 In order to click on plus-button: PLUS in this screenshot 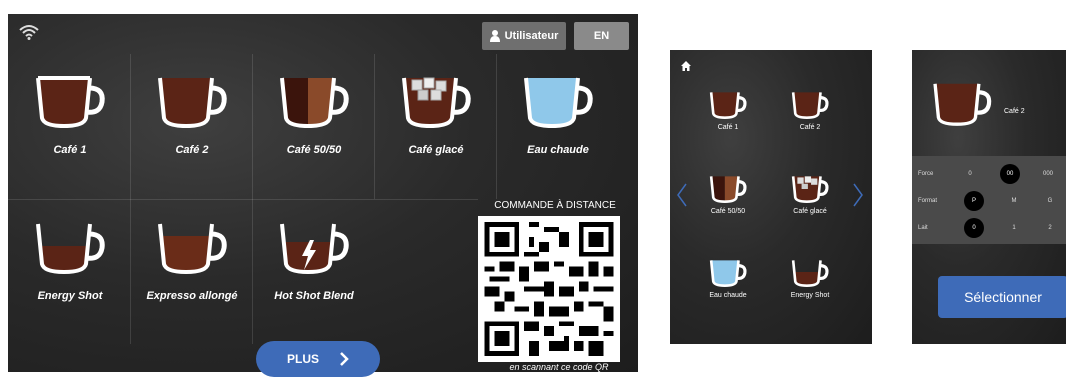, I will do `click(318, 359)`.